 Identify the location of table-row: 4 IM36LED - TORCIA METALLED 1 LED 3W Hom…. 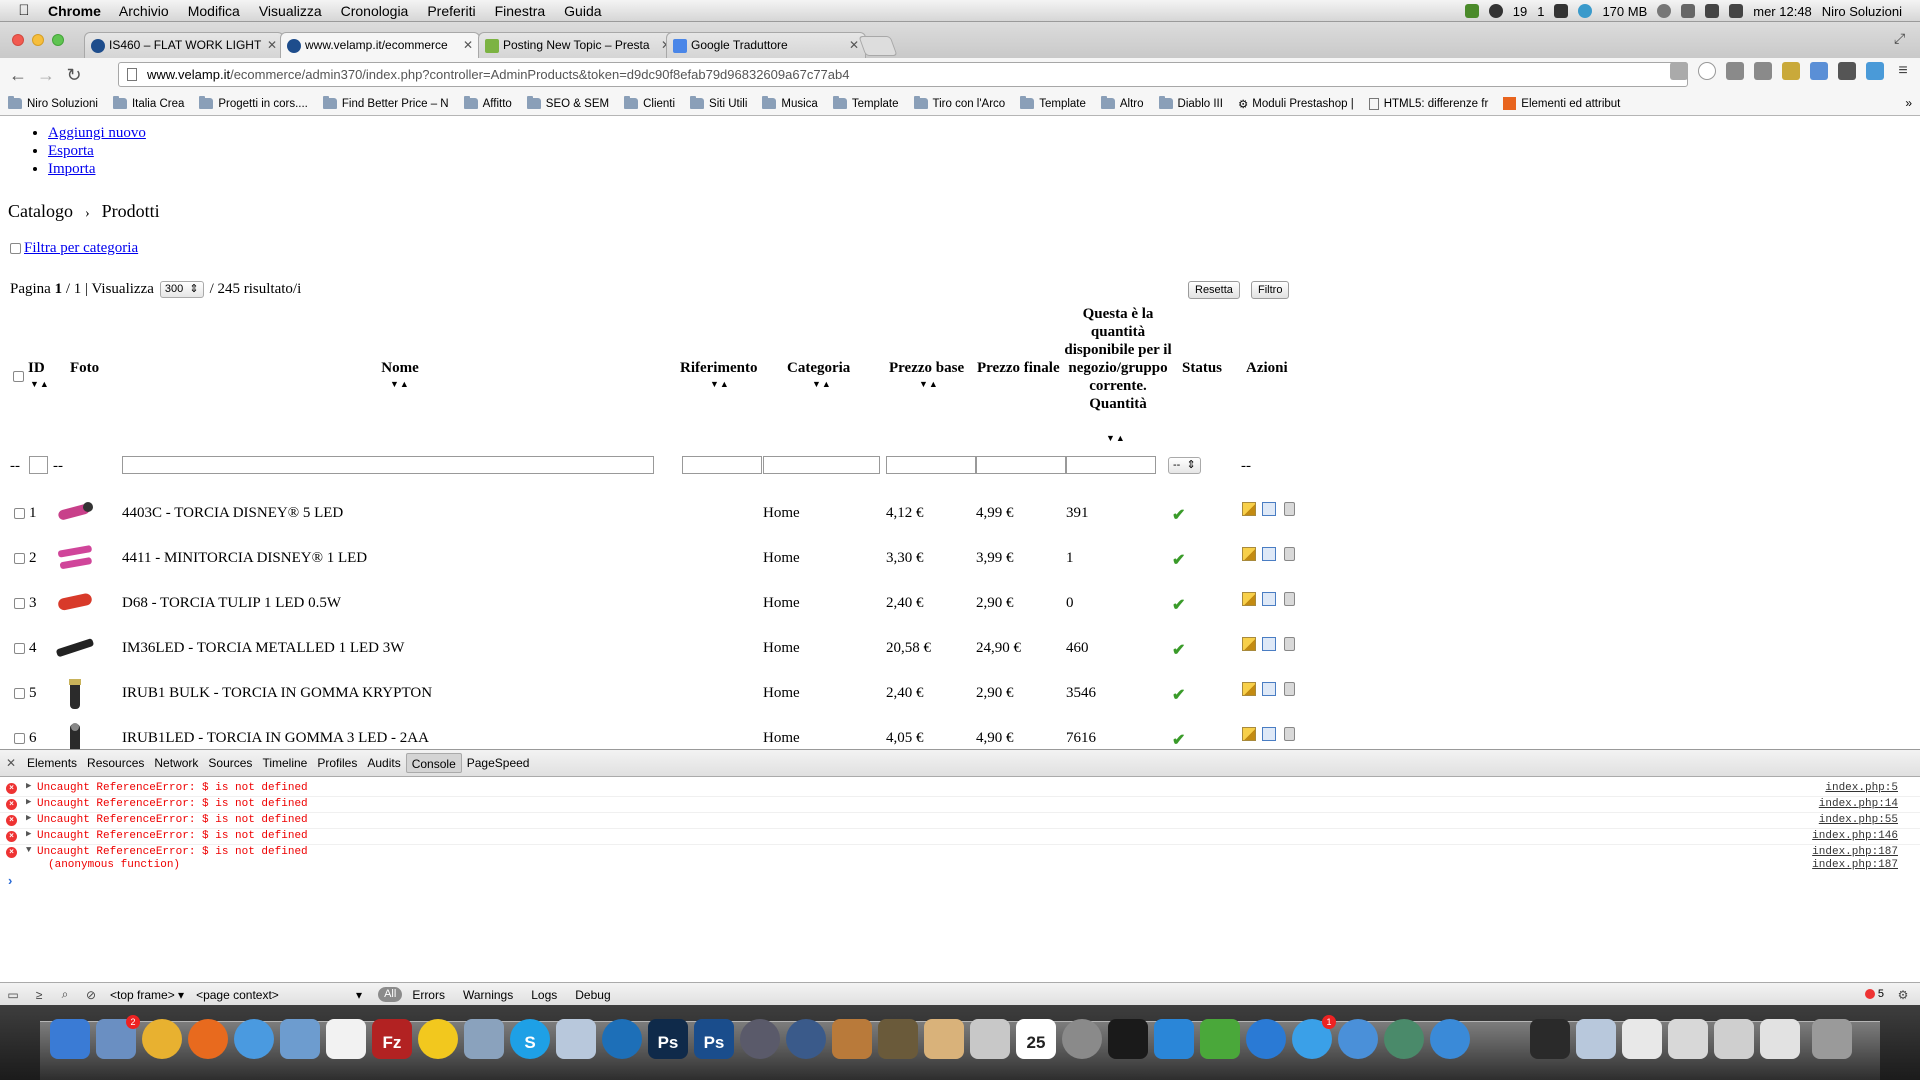
(660, 648).